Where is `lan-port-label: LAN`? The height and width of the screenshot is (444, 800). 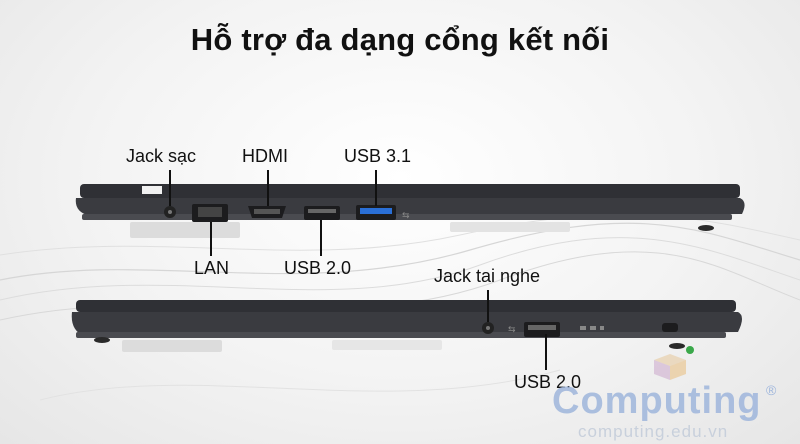 lan-port-label: LAN is located at coordinates (212, 268).